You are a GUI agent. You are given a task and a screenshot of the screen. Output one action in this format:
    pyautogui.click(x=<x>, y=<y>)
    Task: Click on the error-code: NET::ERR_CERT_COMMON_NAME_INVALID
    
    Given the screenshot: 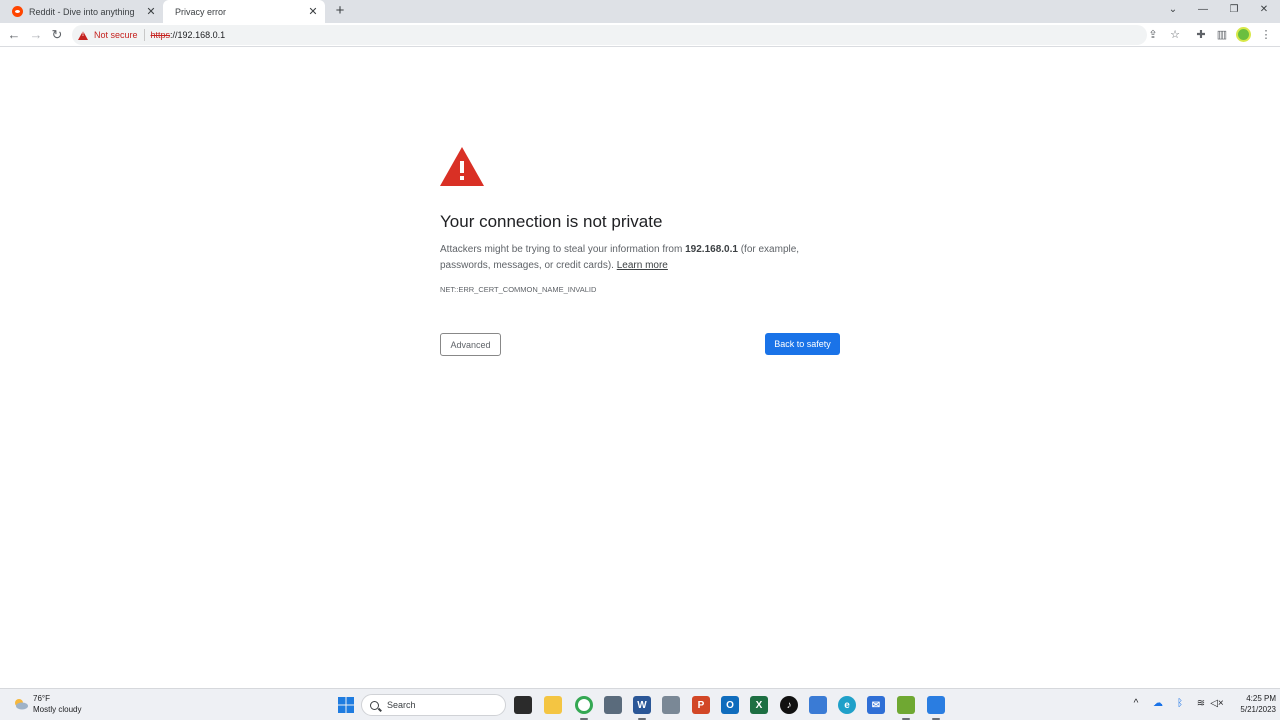 What is the action you would take?
    pyautogui.click(x=518, y=289)
    